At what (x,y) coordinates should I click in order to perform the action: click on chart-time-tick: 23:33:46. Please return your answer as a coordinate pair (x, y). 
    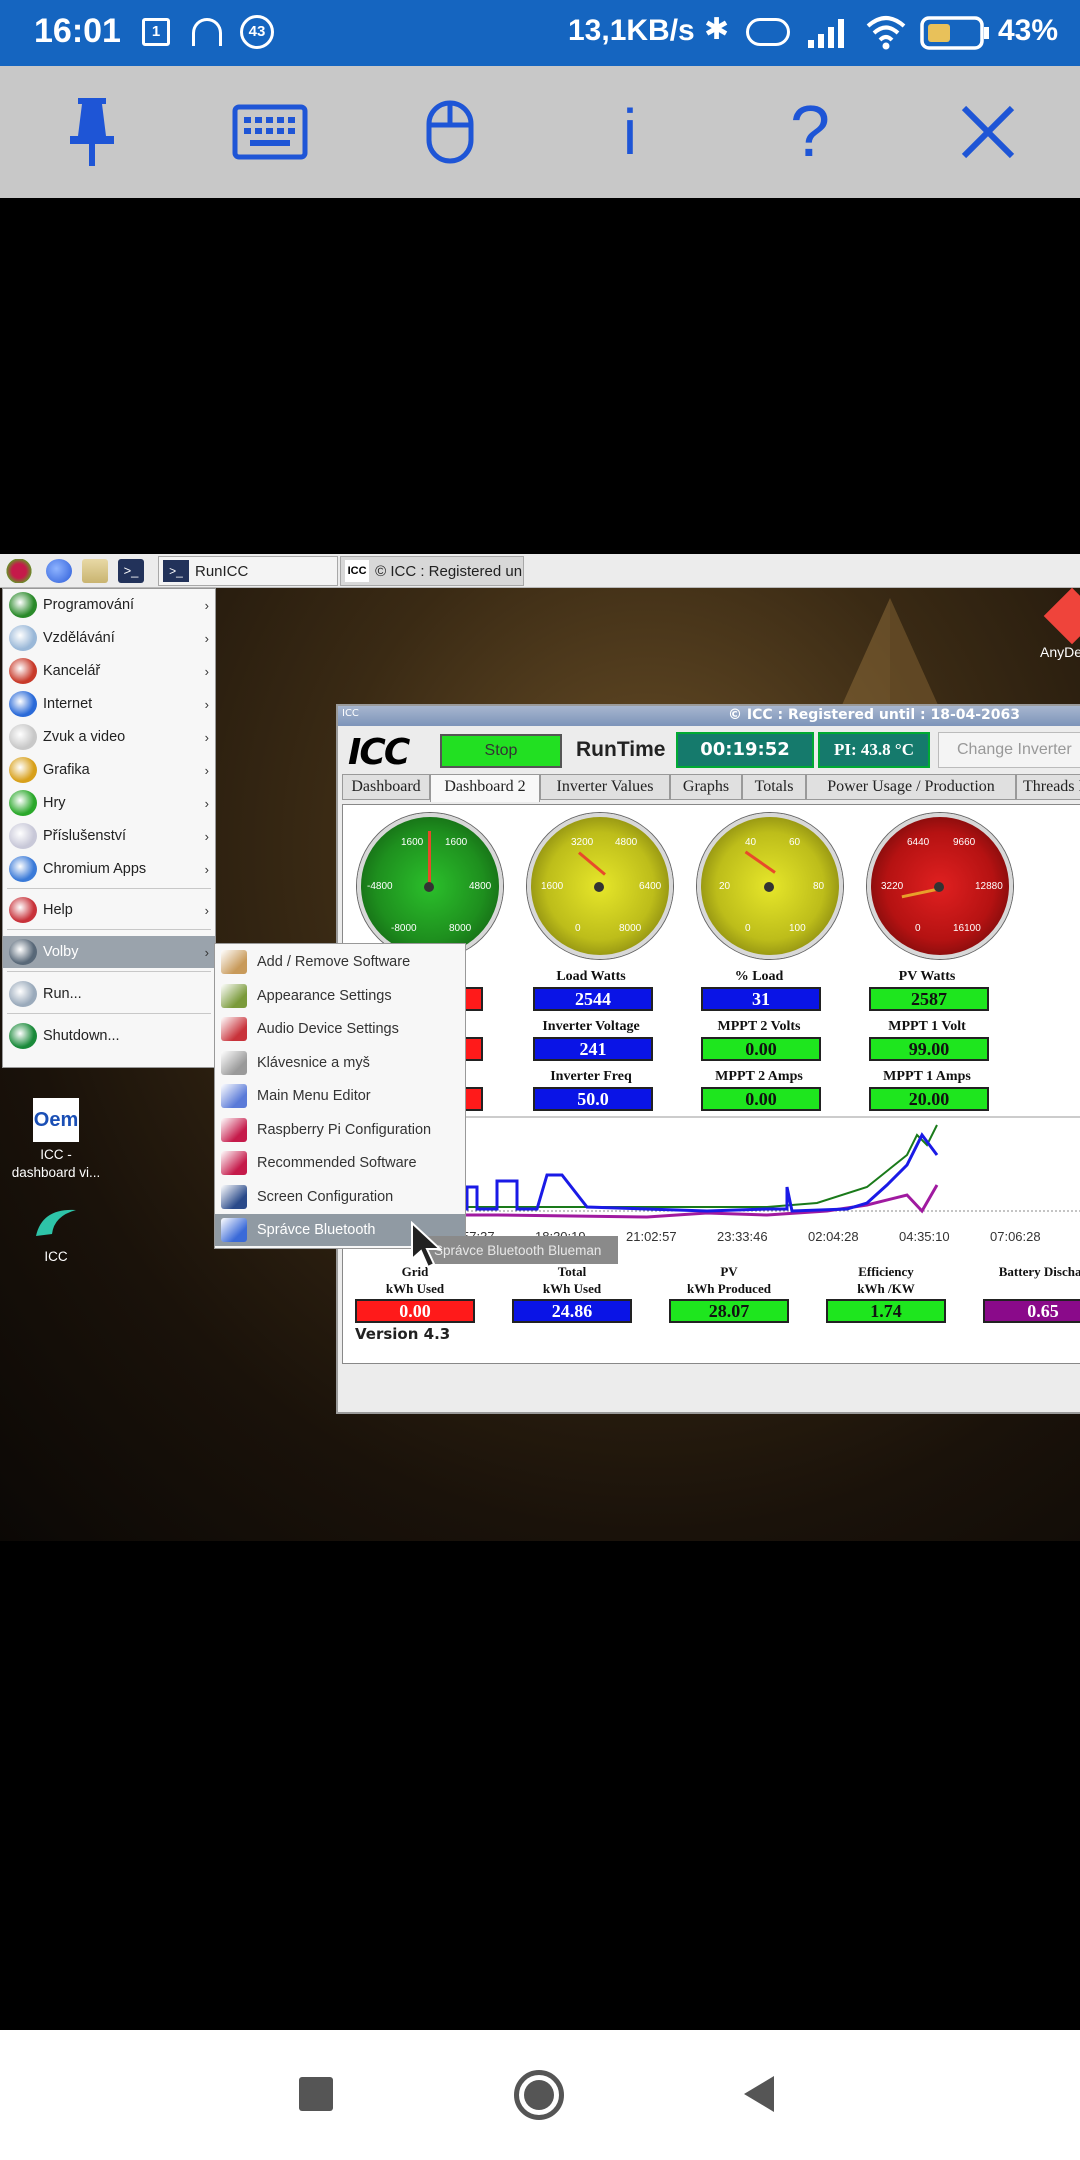
    Looking at the image, I should click on (742, 1236).